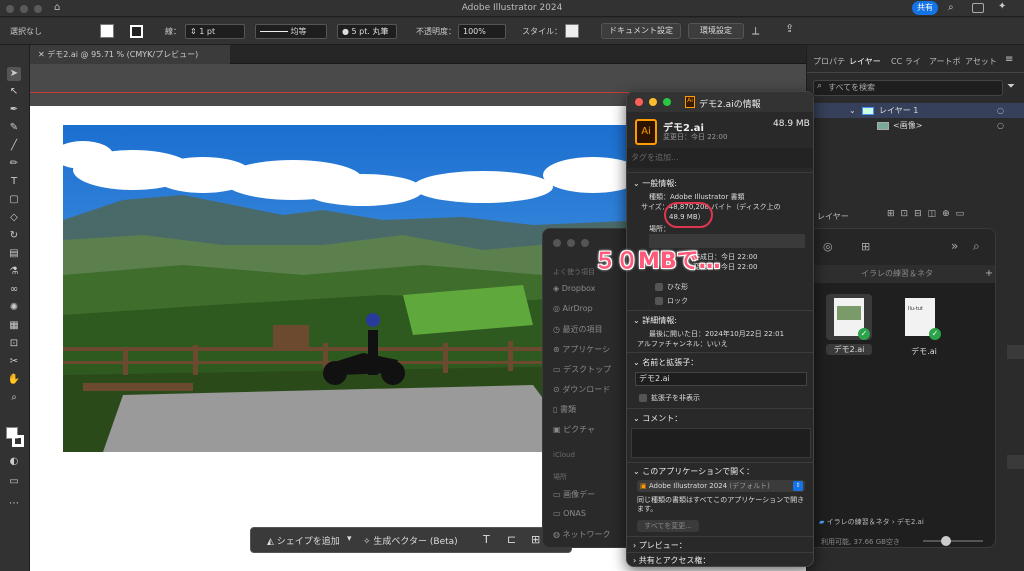 The image size is (1024, 571). I want to click on stroke-swatch, so click(136, 31).